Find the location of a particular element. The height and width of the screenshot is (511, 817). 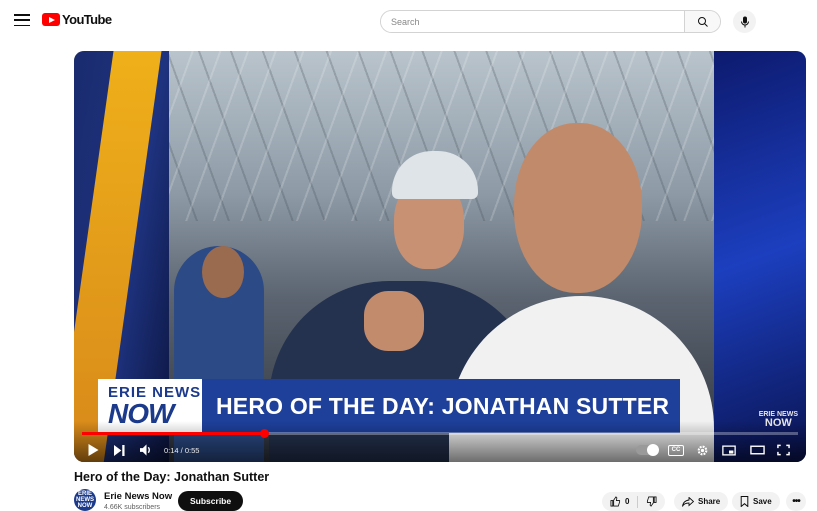

like-dislike-group: 0 is located at coordinates (634, 501).